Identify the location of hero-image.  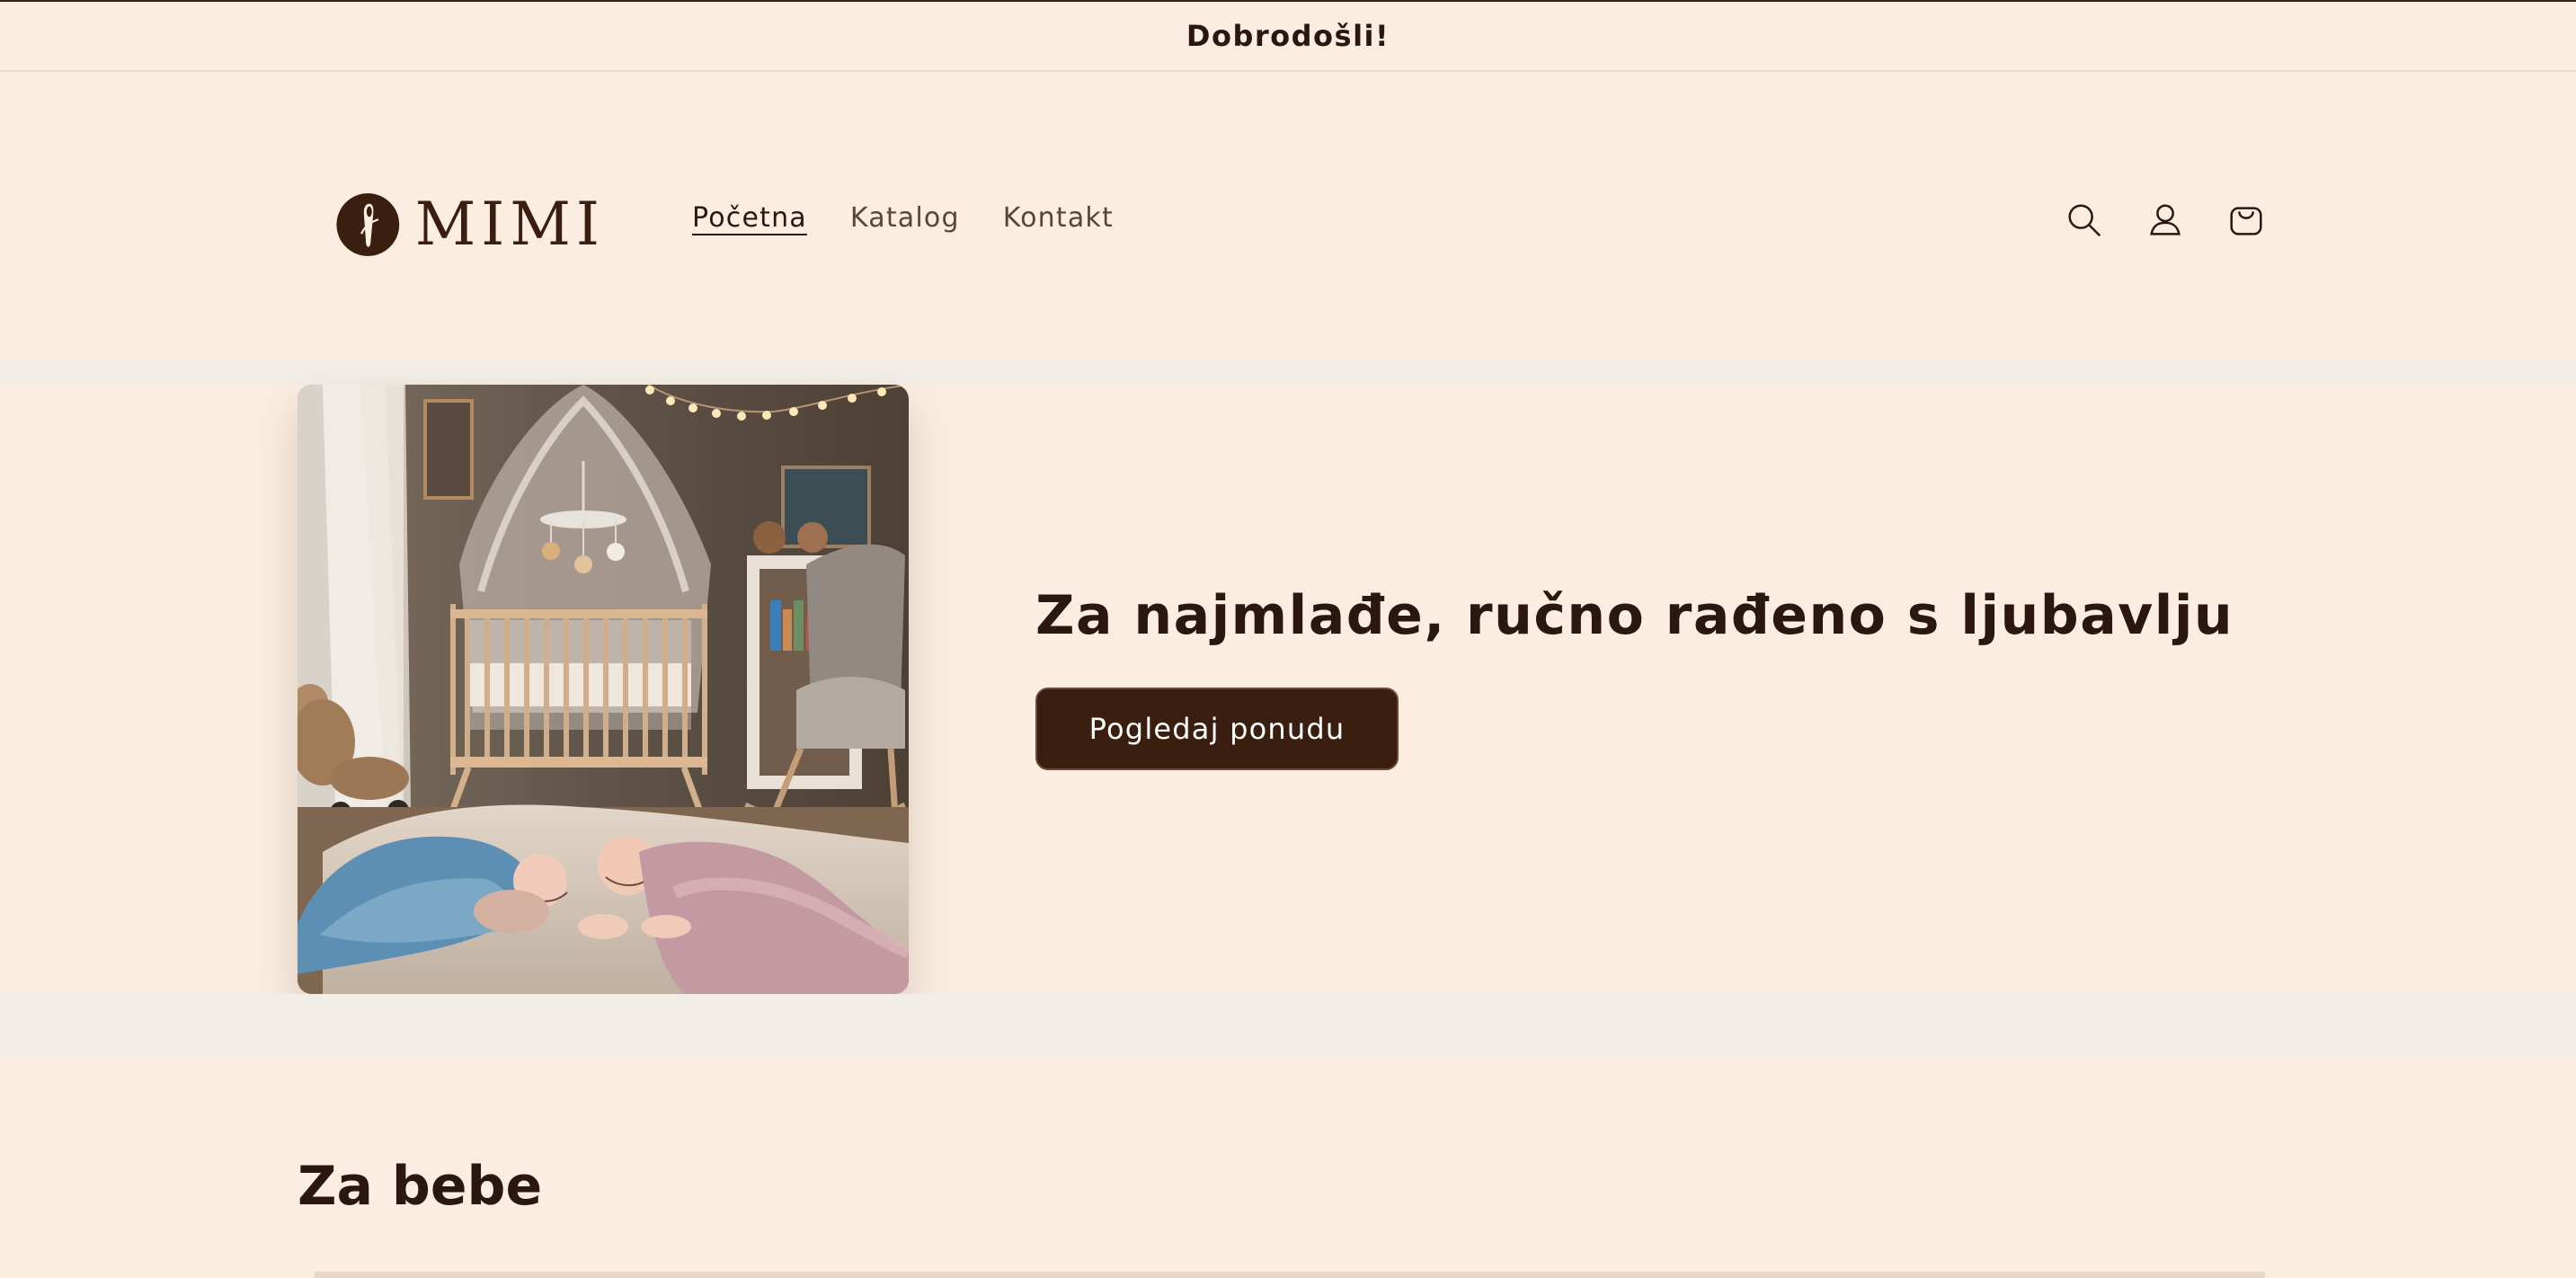
(603, 689).